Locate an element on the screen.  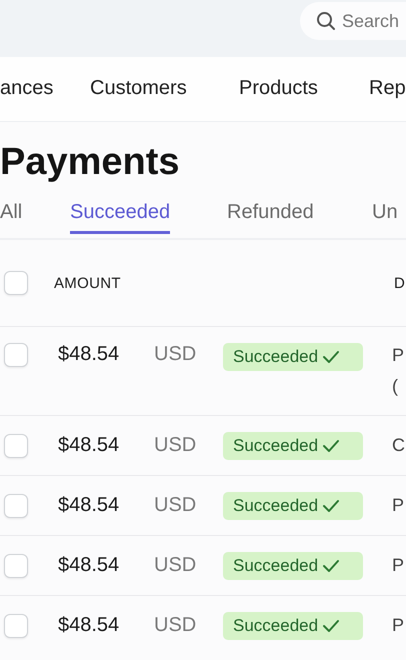
nav-link: Products is located at coordinates (278, 88).